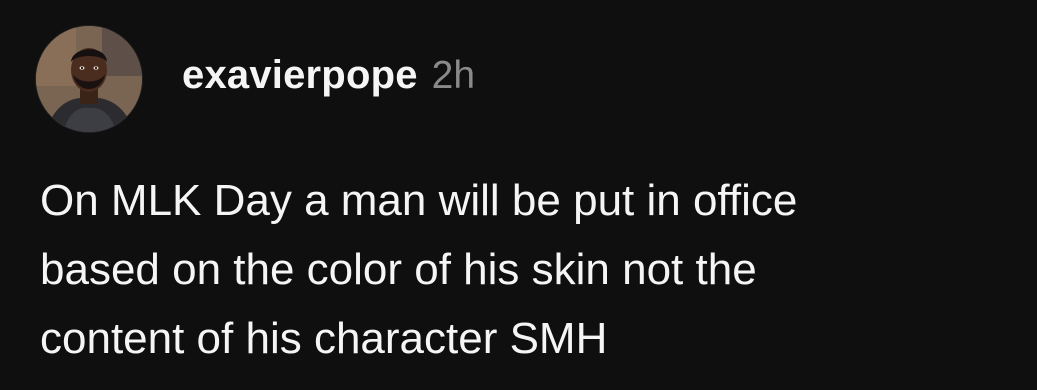 The height and width of the screenshot is (390, 1037). I want to click on post-timestamp: 2h, so click(453, 75).